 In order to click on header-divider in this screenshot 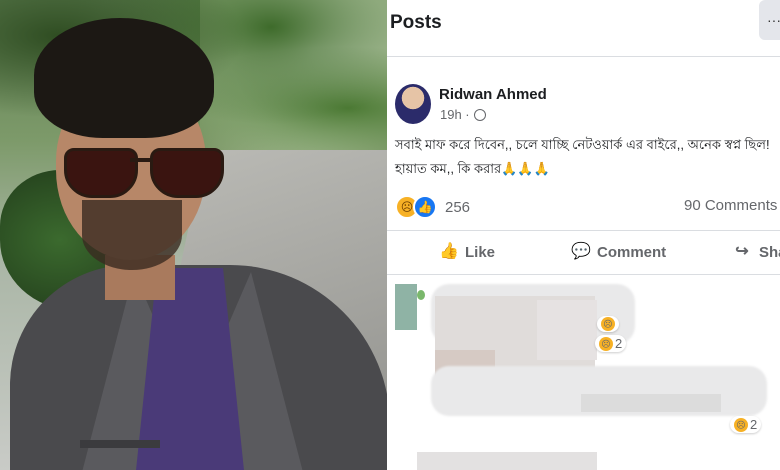, I will do `click(583, 56)`.